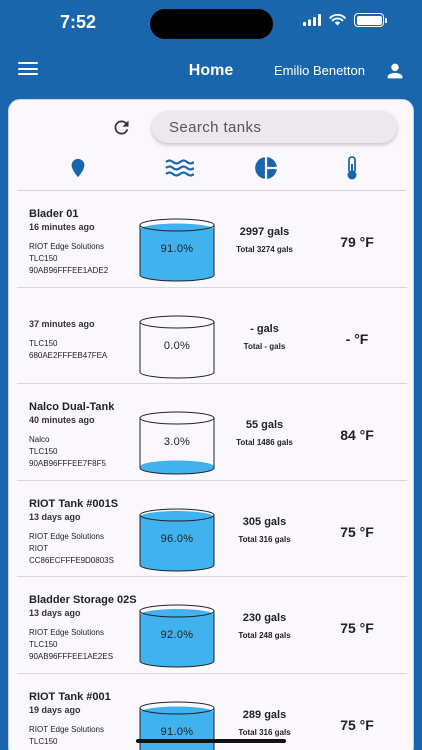  Describe the element at coordinates (68, 355) in the screenshot. I see `tank-device-id: 680AE2FFFEB47FEA` at that location.